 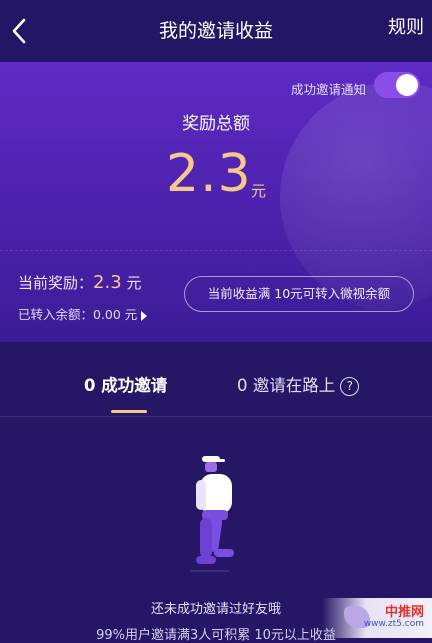 What do you see at coordinates (404, 612) in the screenshot?
I see `watermark-text: 中推网` at bounding box center [404, 612].